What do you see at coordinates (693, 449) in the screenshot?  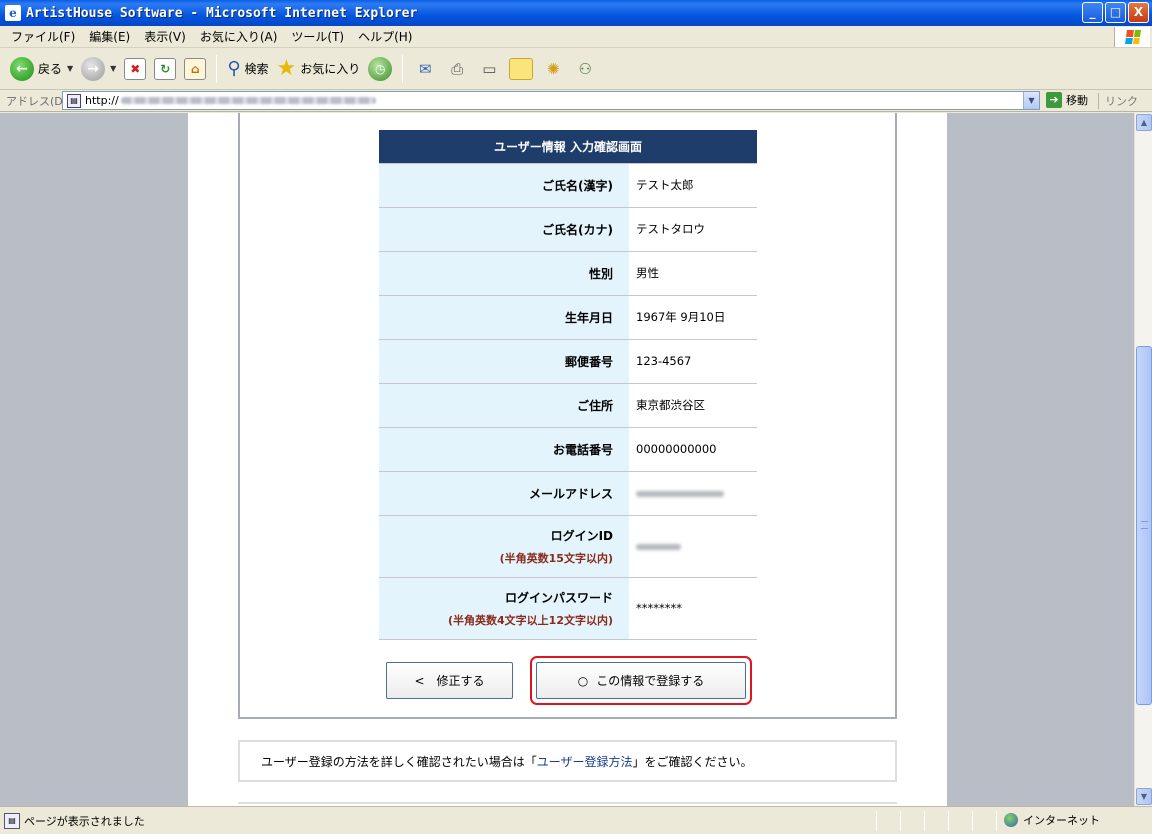 I see `row-value: 00000000000` at bounding box center [693, 449].